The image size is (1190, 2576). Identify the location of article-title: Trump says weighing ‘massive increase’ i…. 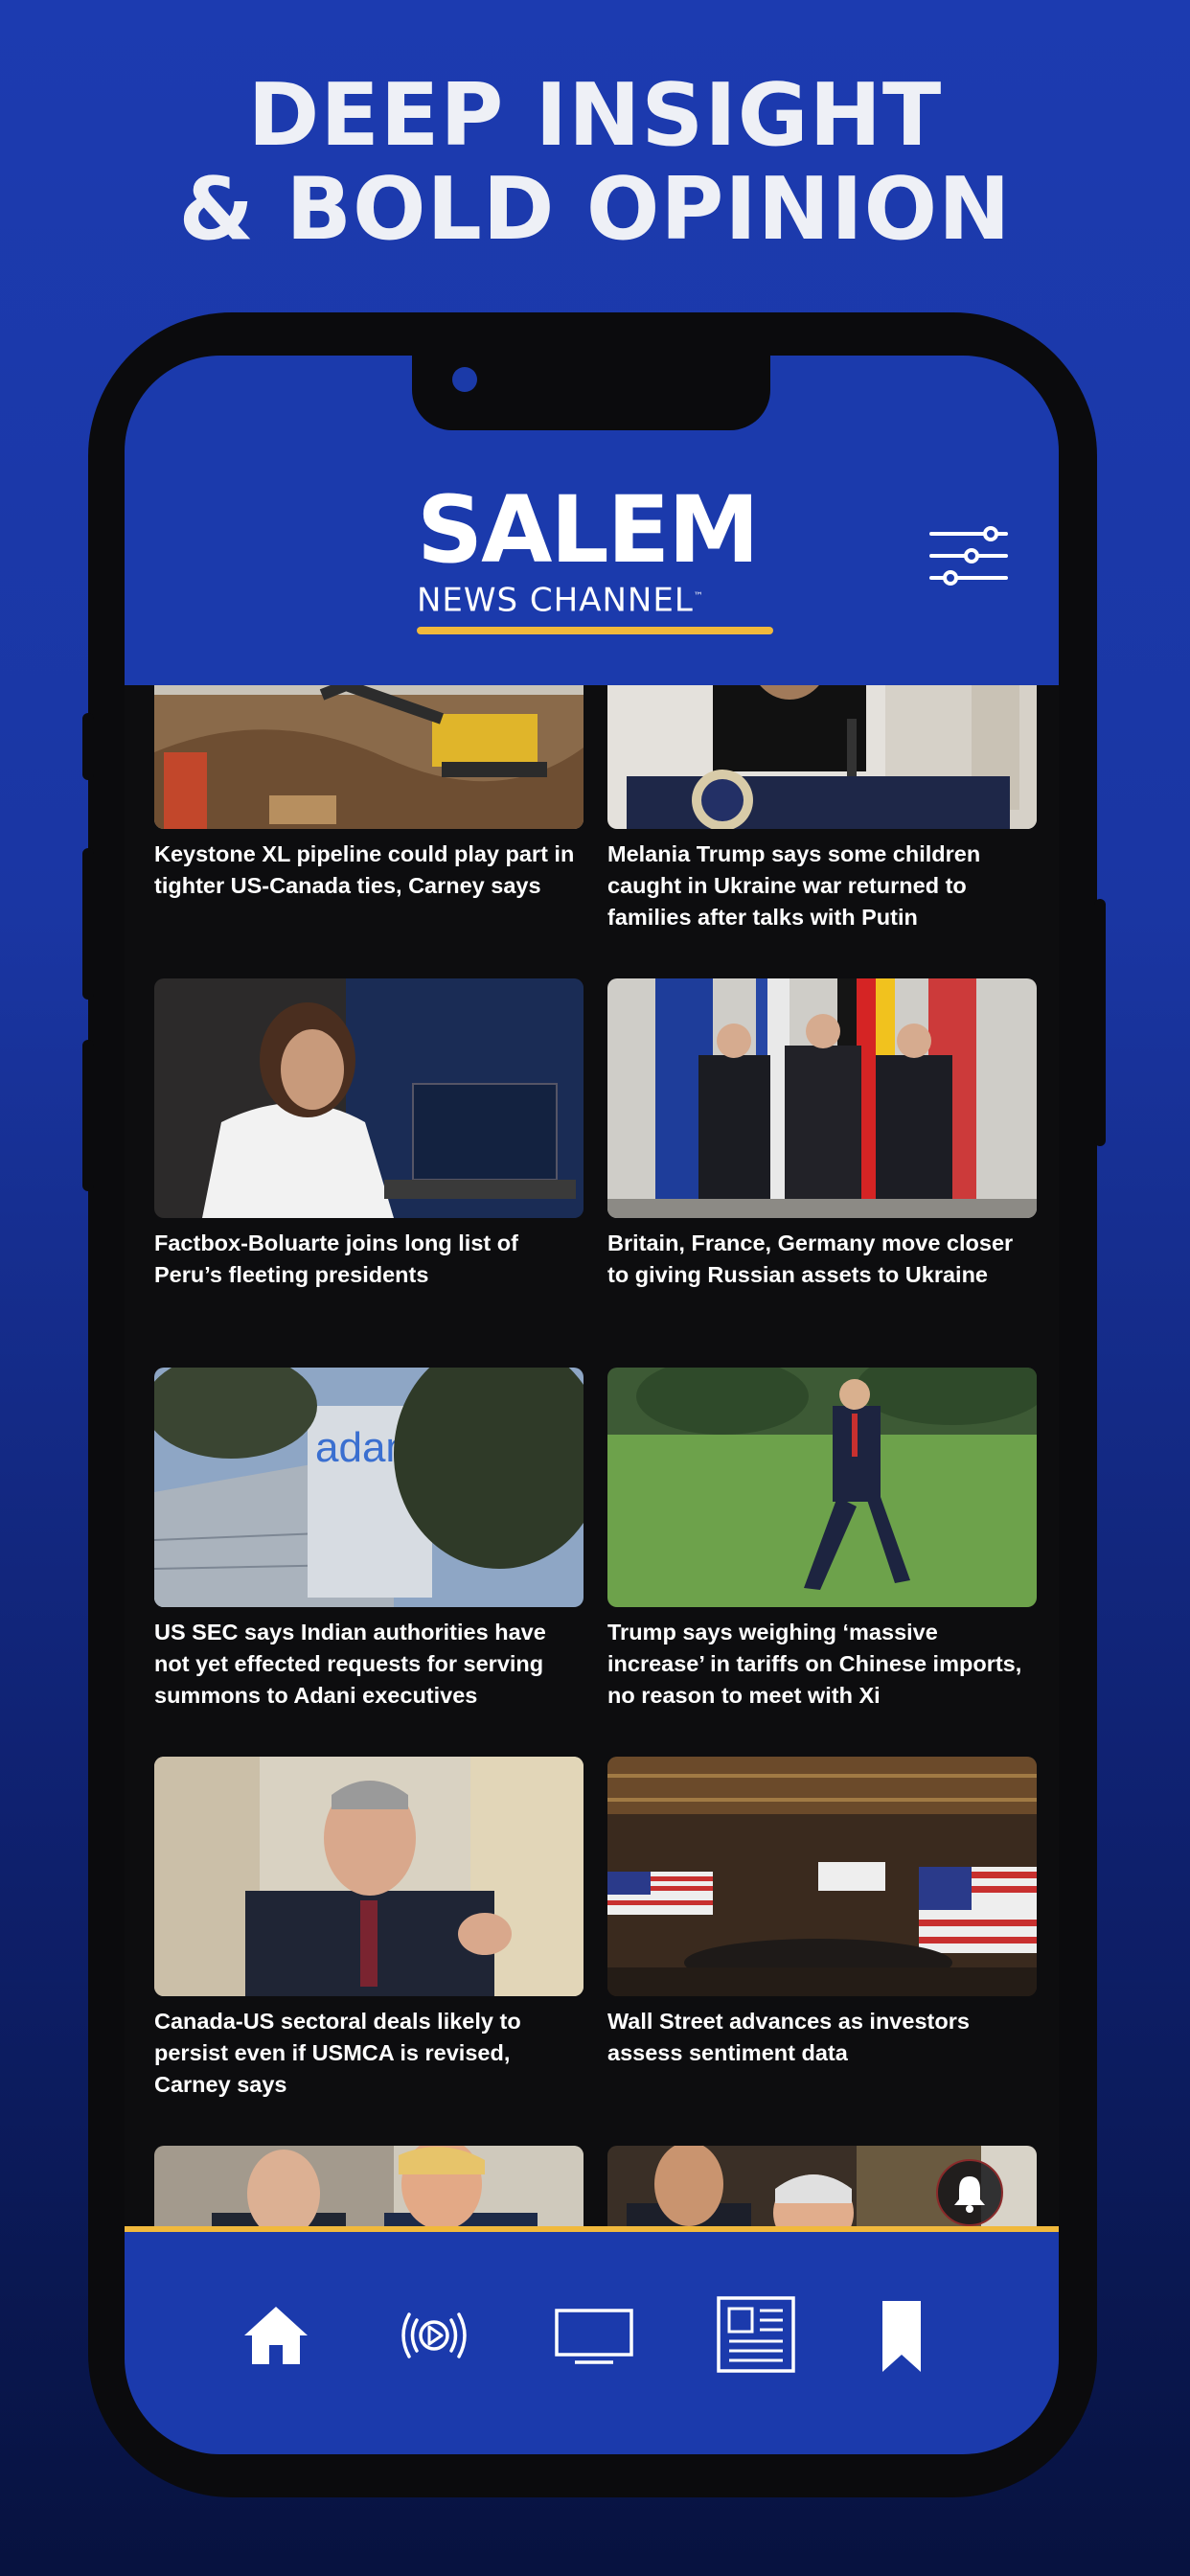
(814, 1664).